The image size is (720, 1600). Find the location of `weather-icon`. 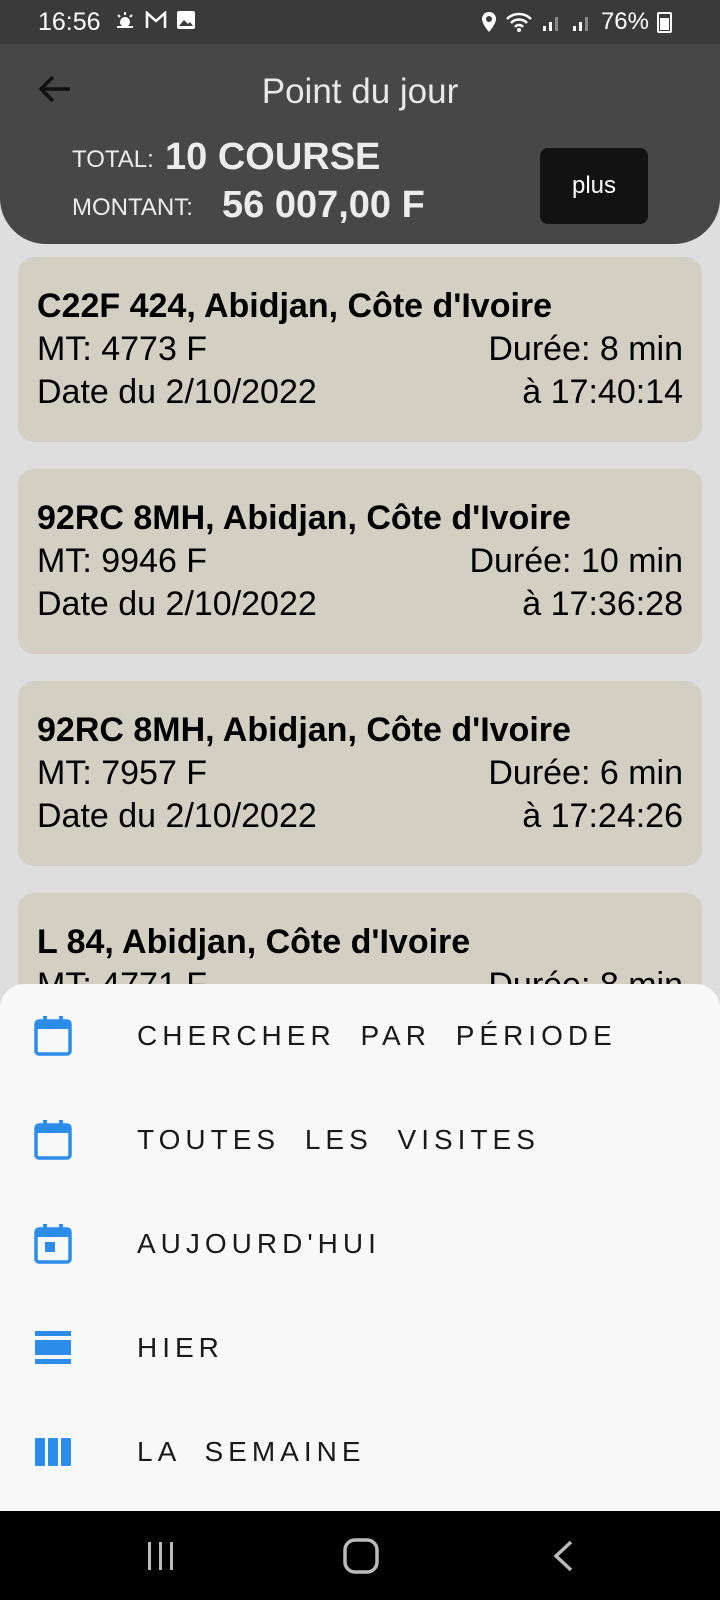

weather-icon is located at coordinates (125, 20).